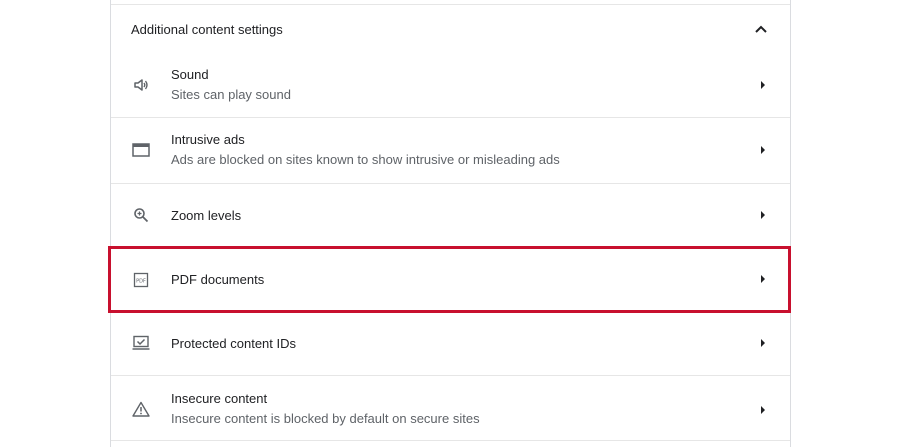 This screenshot has height=447, width=900. I want to click on sound-icon, so click(141, 85).